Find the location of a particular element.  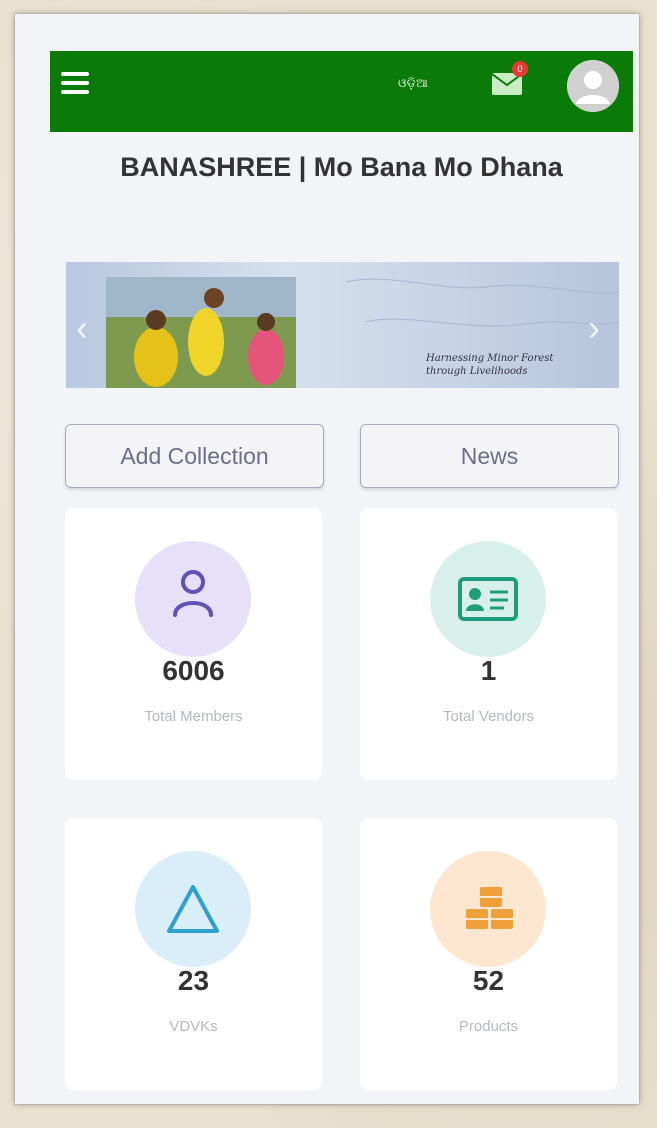

stat-card-products: 52 Products is located at coordinates (488, 954).